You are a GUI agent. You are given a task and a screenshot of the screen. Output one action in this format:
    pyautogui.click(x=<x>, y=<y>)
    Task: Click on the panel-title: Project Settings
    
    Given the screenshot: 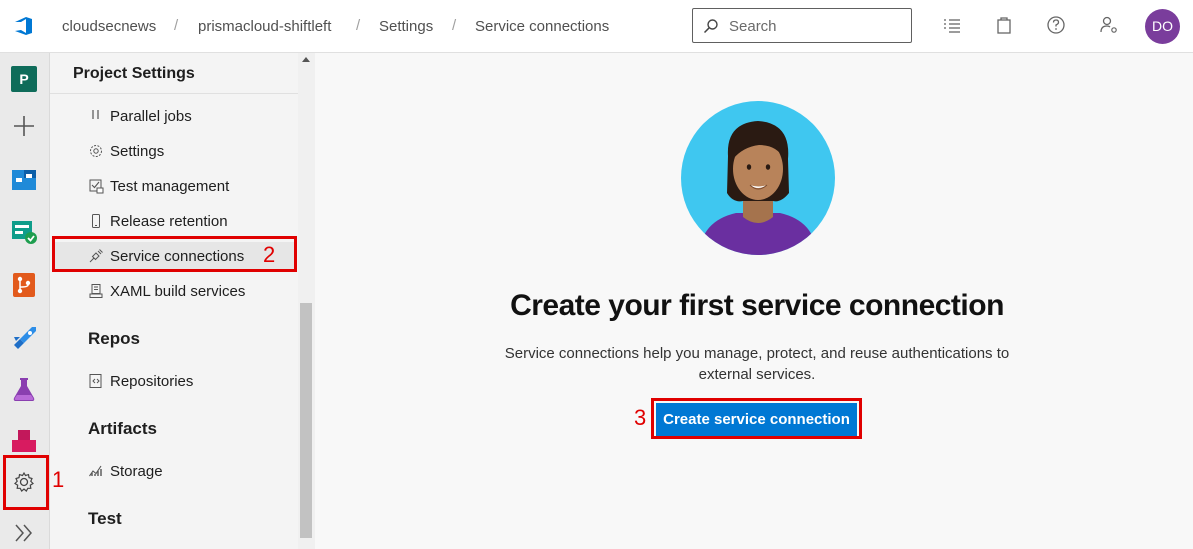 What is the action you would take?
    pyautogui.click(x=134, y=73)
    